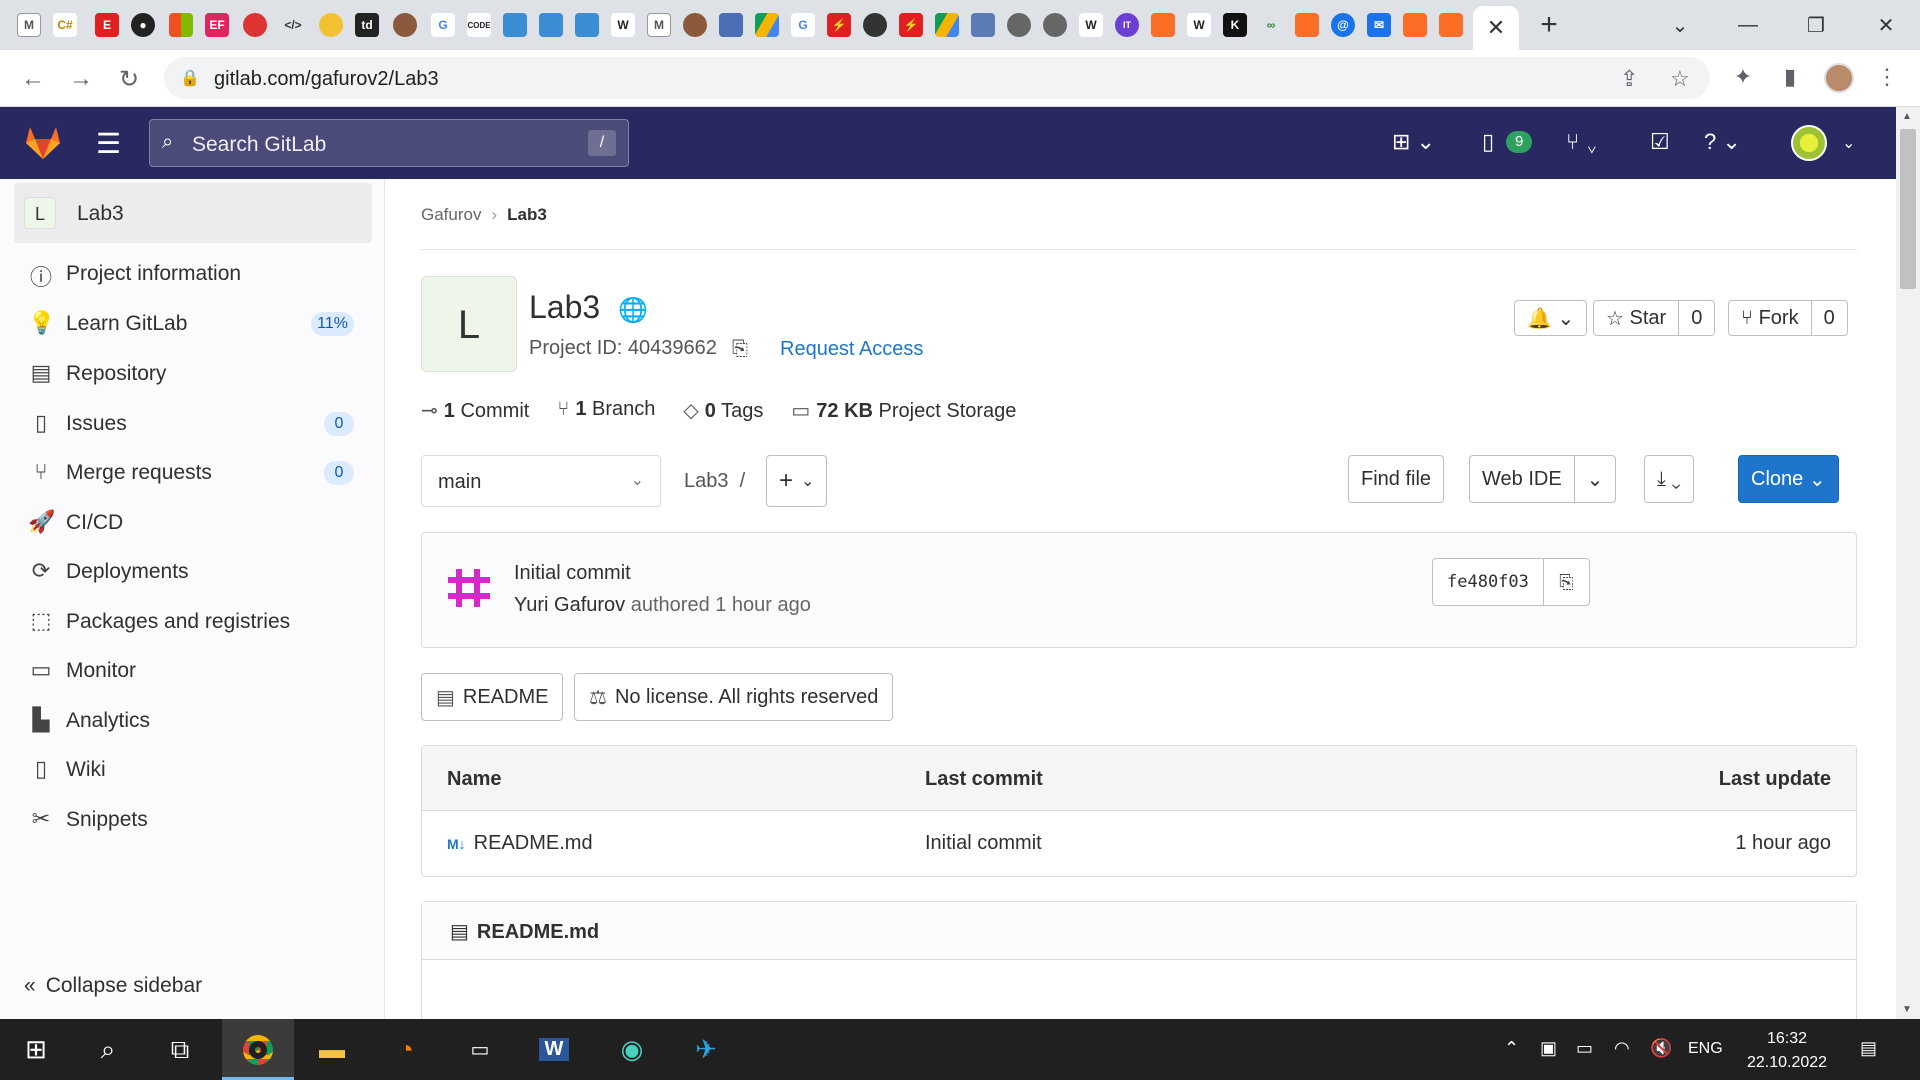 This screenshot has height=1080, width=1920. Describe the element at coordinates (1488, 582) in the screenshot. I see `commit-sha: fe480f03` at that location.